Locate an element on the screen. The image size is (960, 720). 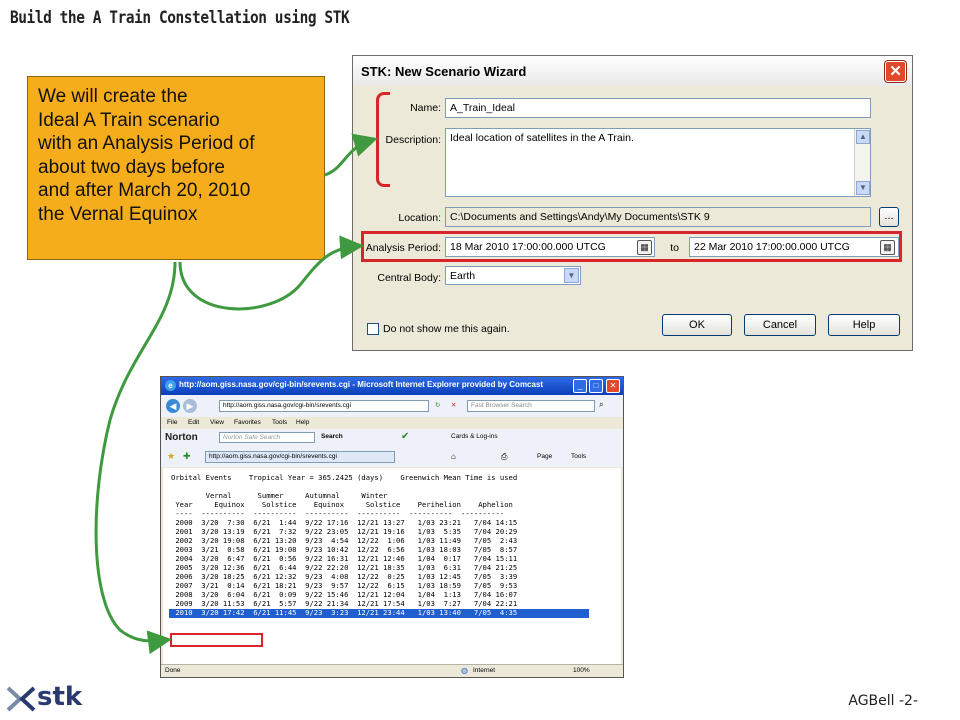
central-body-value: Earth is located at coordinates (463, 276).